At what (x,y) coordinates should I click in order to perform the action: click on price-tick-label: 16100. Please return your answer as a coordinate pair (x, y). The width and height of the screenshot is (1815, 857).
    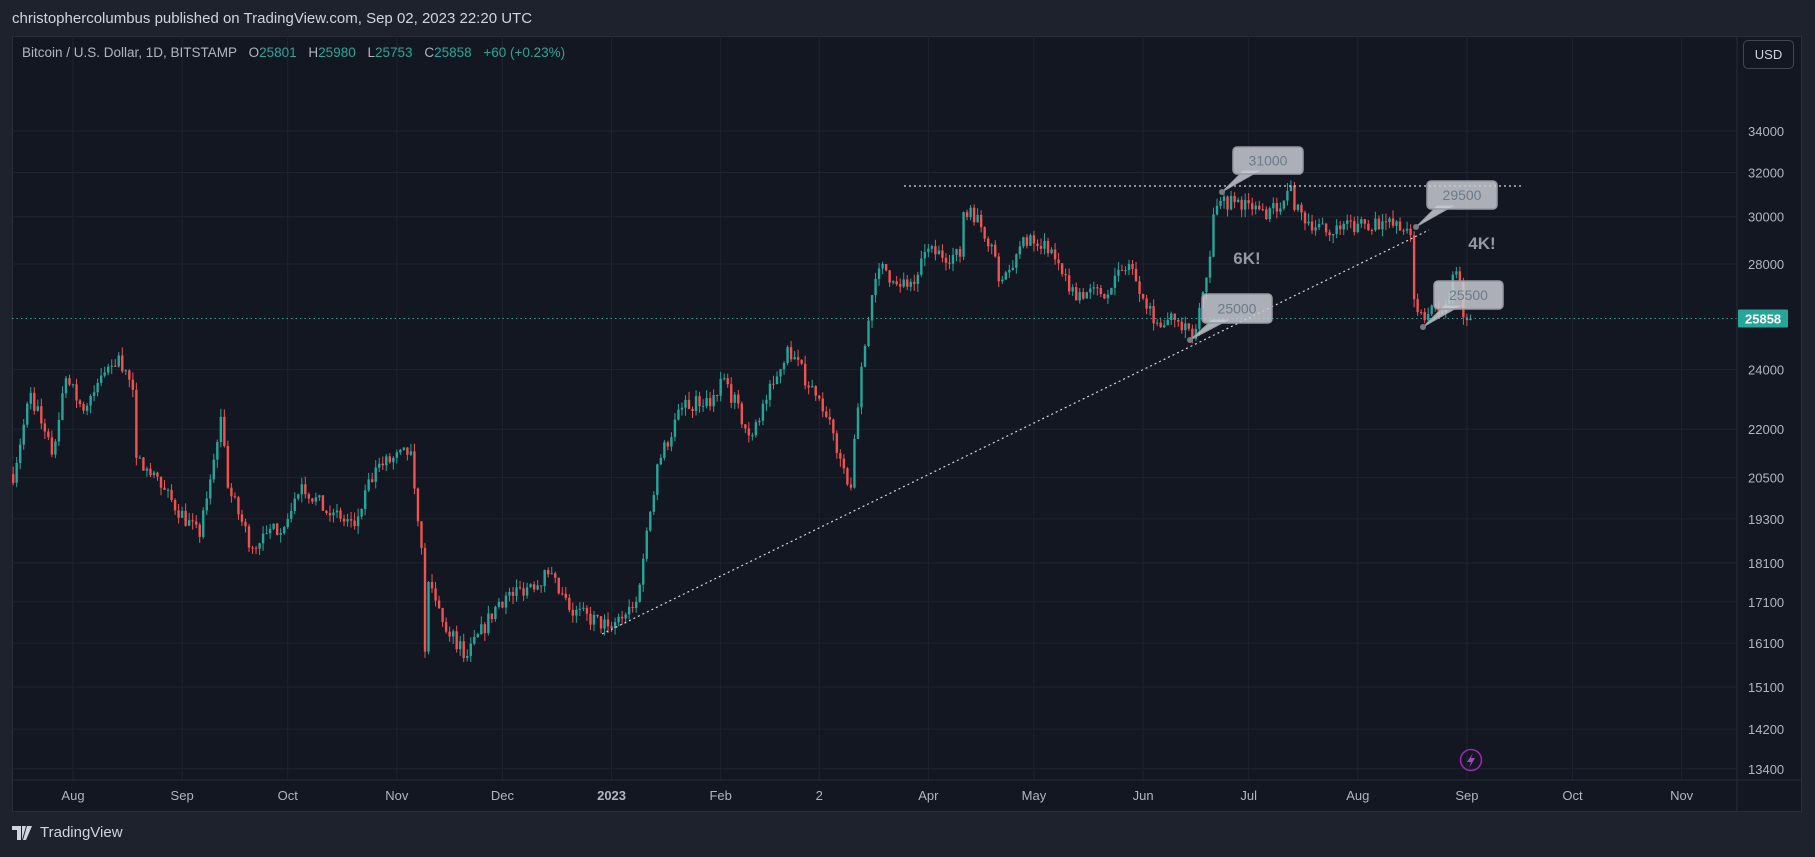
    Looking at the image, I should click on (1766, 643).